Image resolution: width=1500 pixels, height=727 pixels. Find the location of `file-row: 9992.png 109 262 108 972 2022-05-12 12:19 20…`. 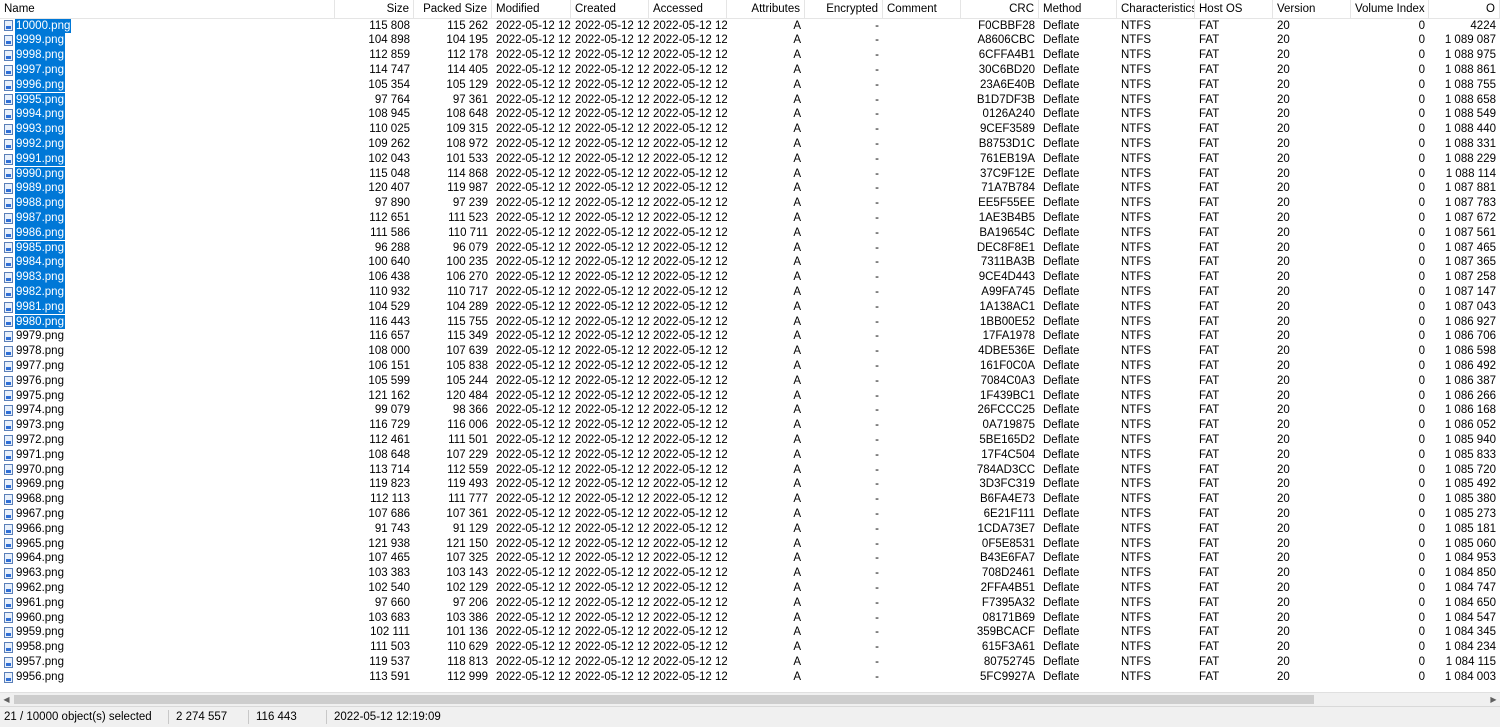

file-row: 9992.png 109 262 108 972 2022-05-12 12:19 20… is located at coordinates (750, 144).